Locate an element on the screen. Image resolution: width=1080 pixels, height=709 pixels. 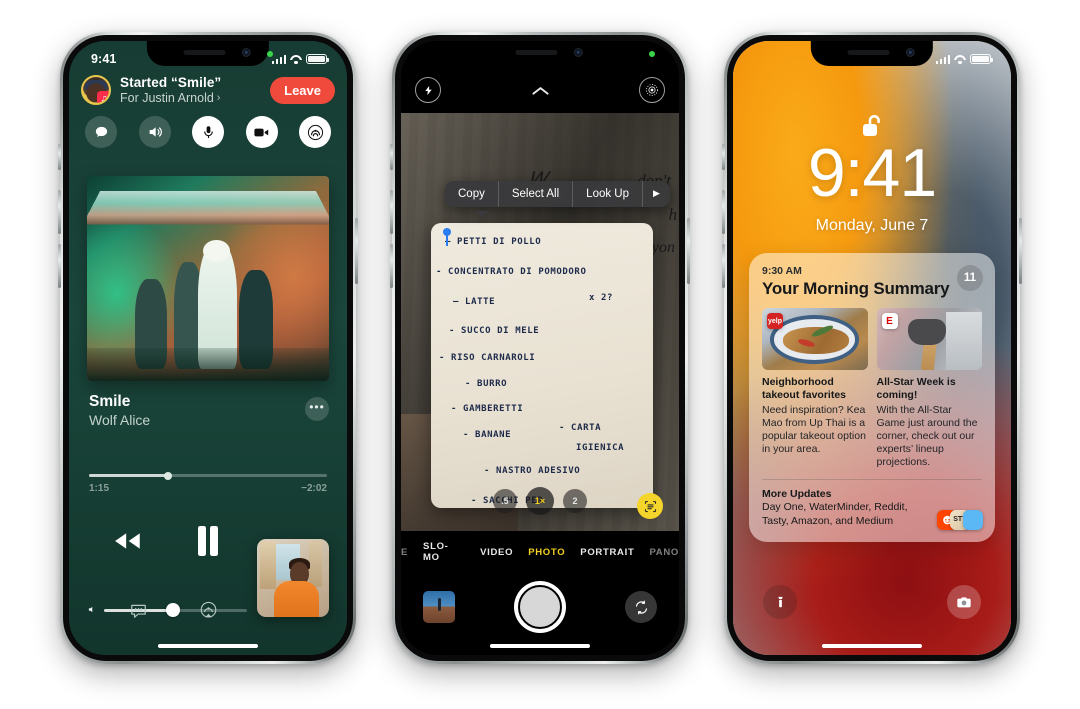
status-indicators is located at coordinates (964, 59).